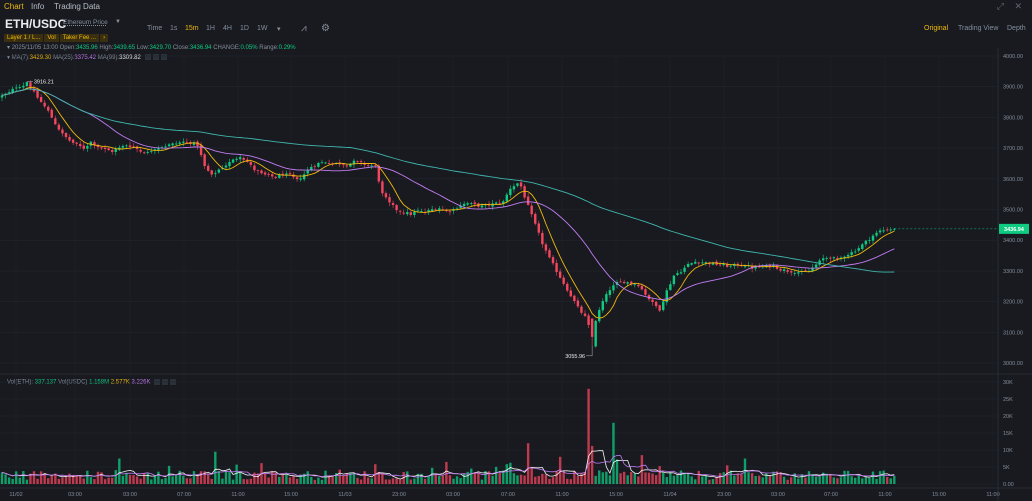  What do you see at coordinates (1006, 468) in the screenshot?
I see `volume-tick-label: 5K` at bounding box center [1006, 468].